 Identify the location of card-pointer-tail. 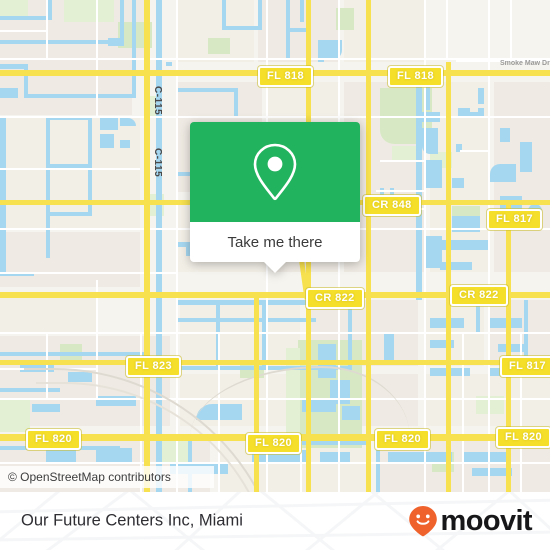
(275, 267).